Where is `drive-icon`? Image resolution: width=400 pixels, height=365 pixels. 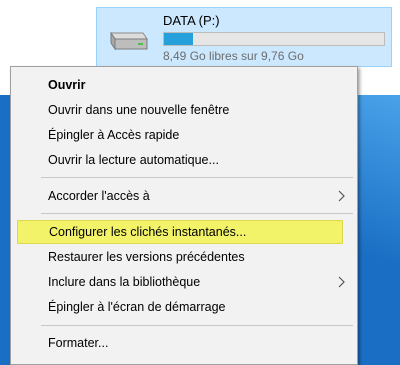
drive-icon is located at coordinates (128, 39).